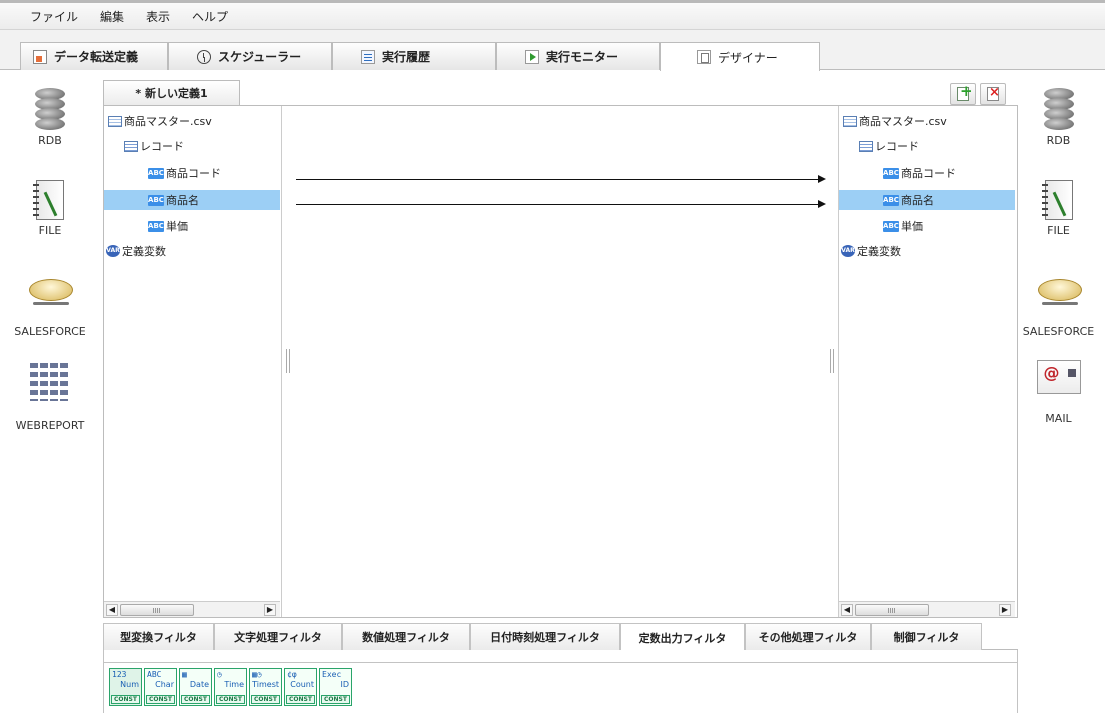 The image size is (1105, 713). I want to click on menu-bar: ファイル 編集 表示 ヘルプ, so click(552, 15).